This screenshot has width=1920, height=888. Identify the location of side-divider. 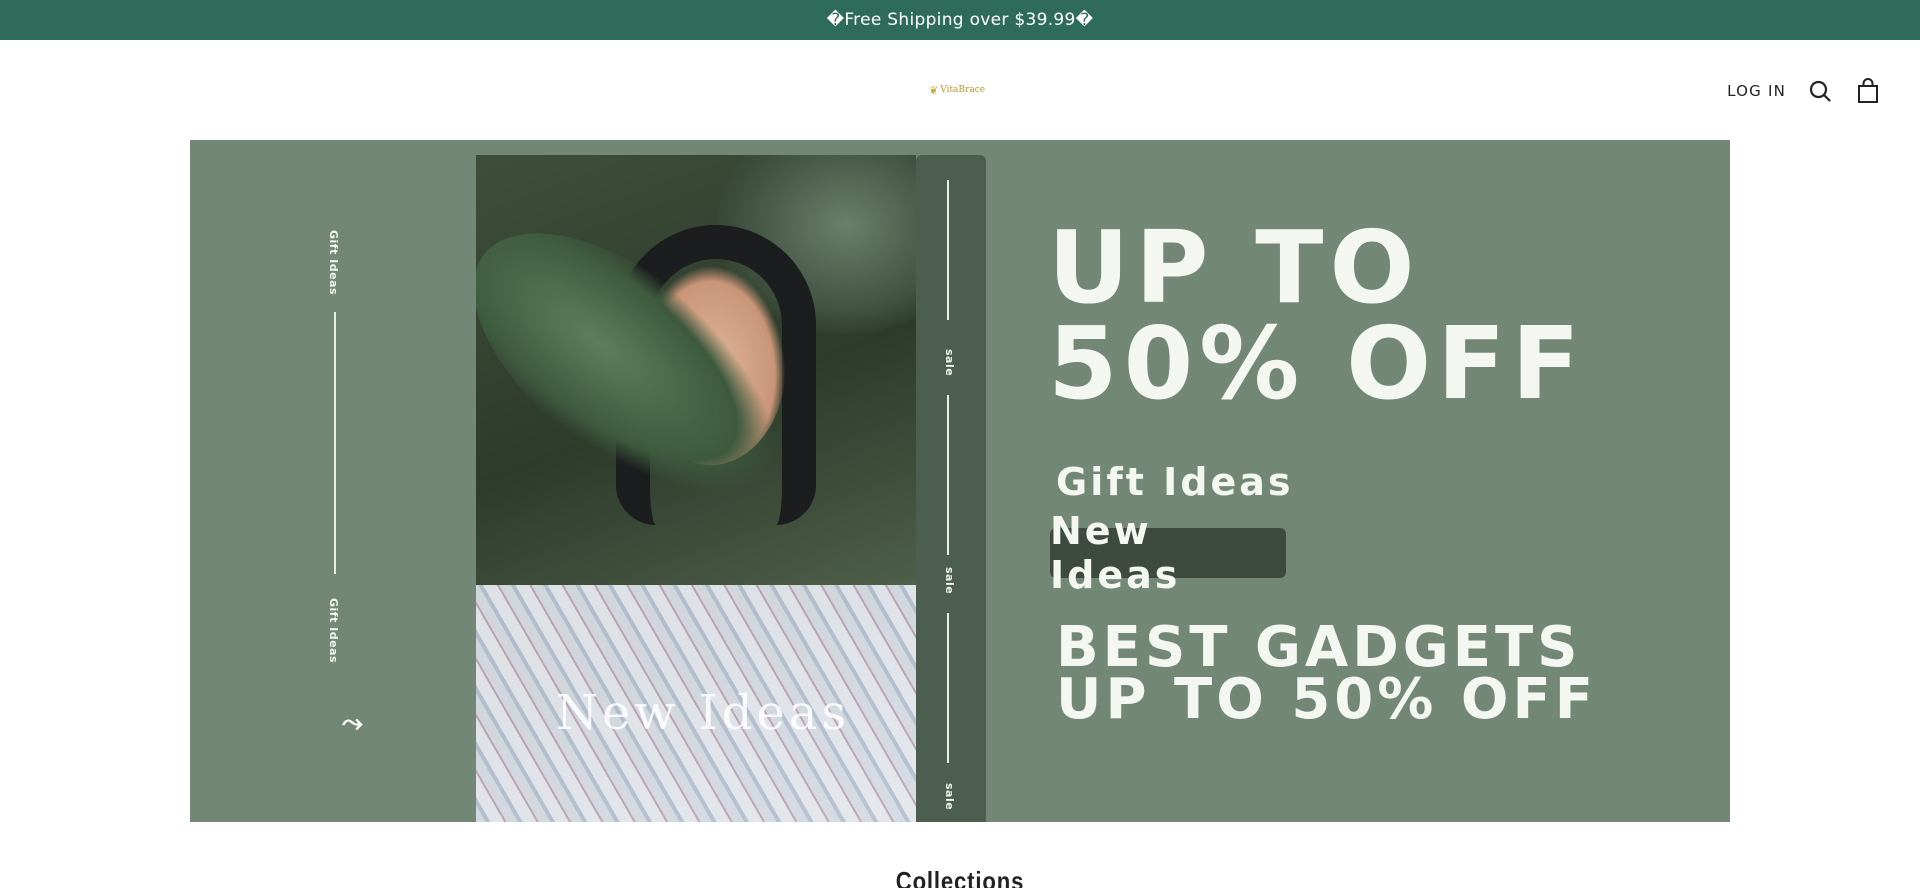
(335, 443).